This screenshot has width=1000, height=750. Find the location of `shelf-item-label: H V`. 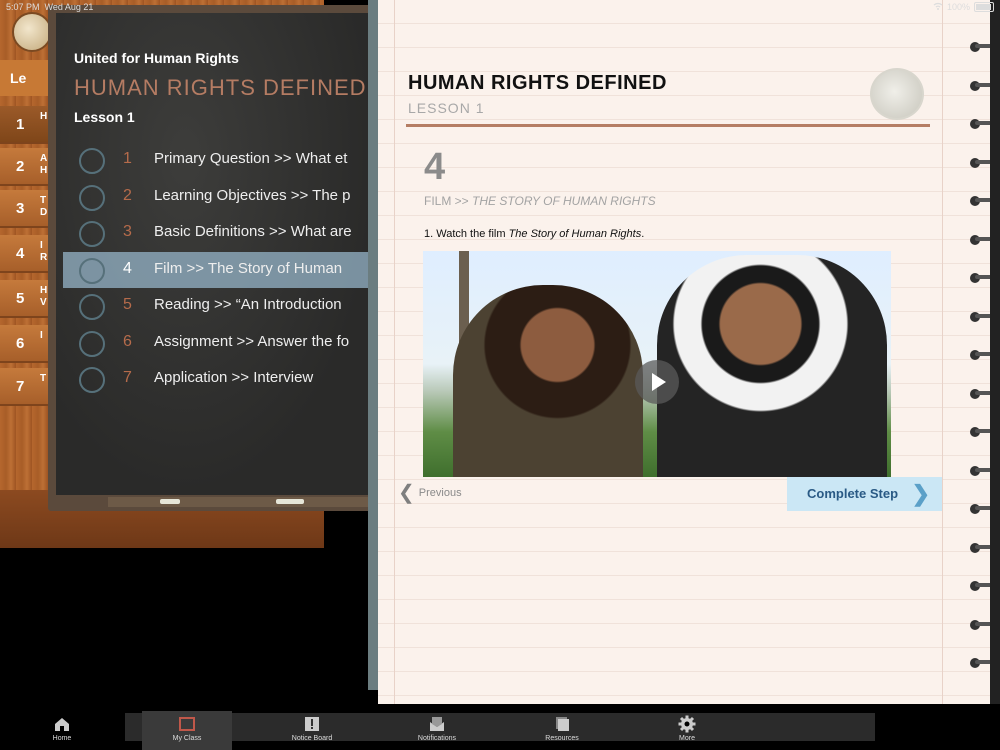

shelf-item-label: H V is located at coordinates (44, 296).